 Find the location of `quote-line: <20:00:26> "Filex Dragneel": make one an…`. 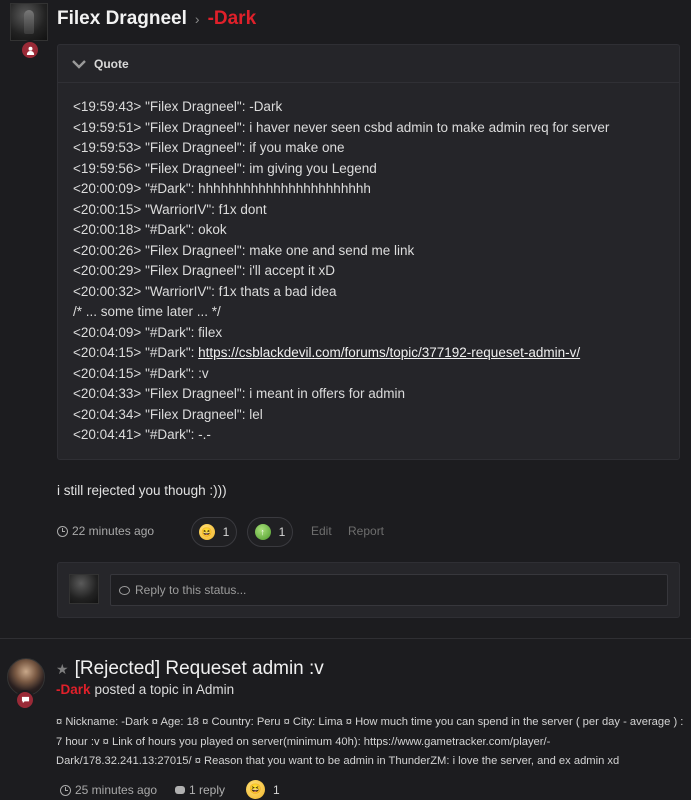

quote-line: <20:00:26> "Filex Dragneel": make one an… is located at coordinates (244, 250).